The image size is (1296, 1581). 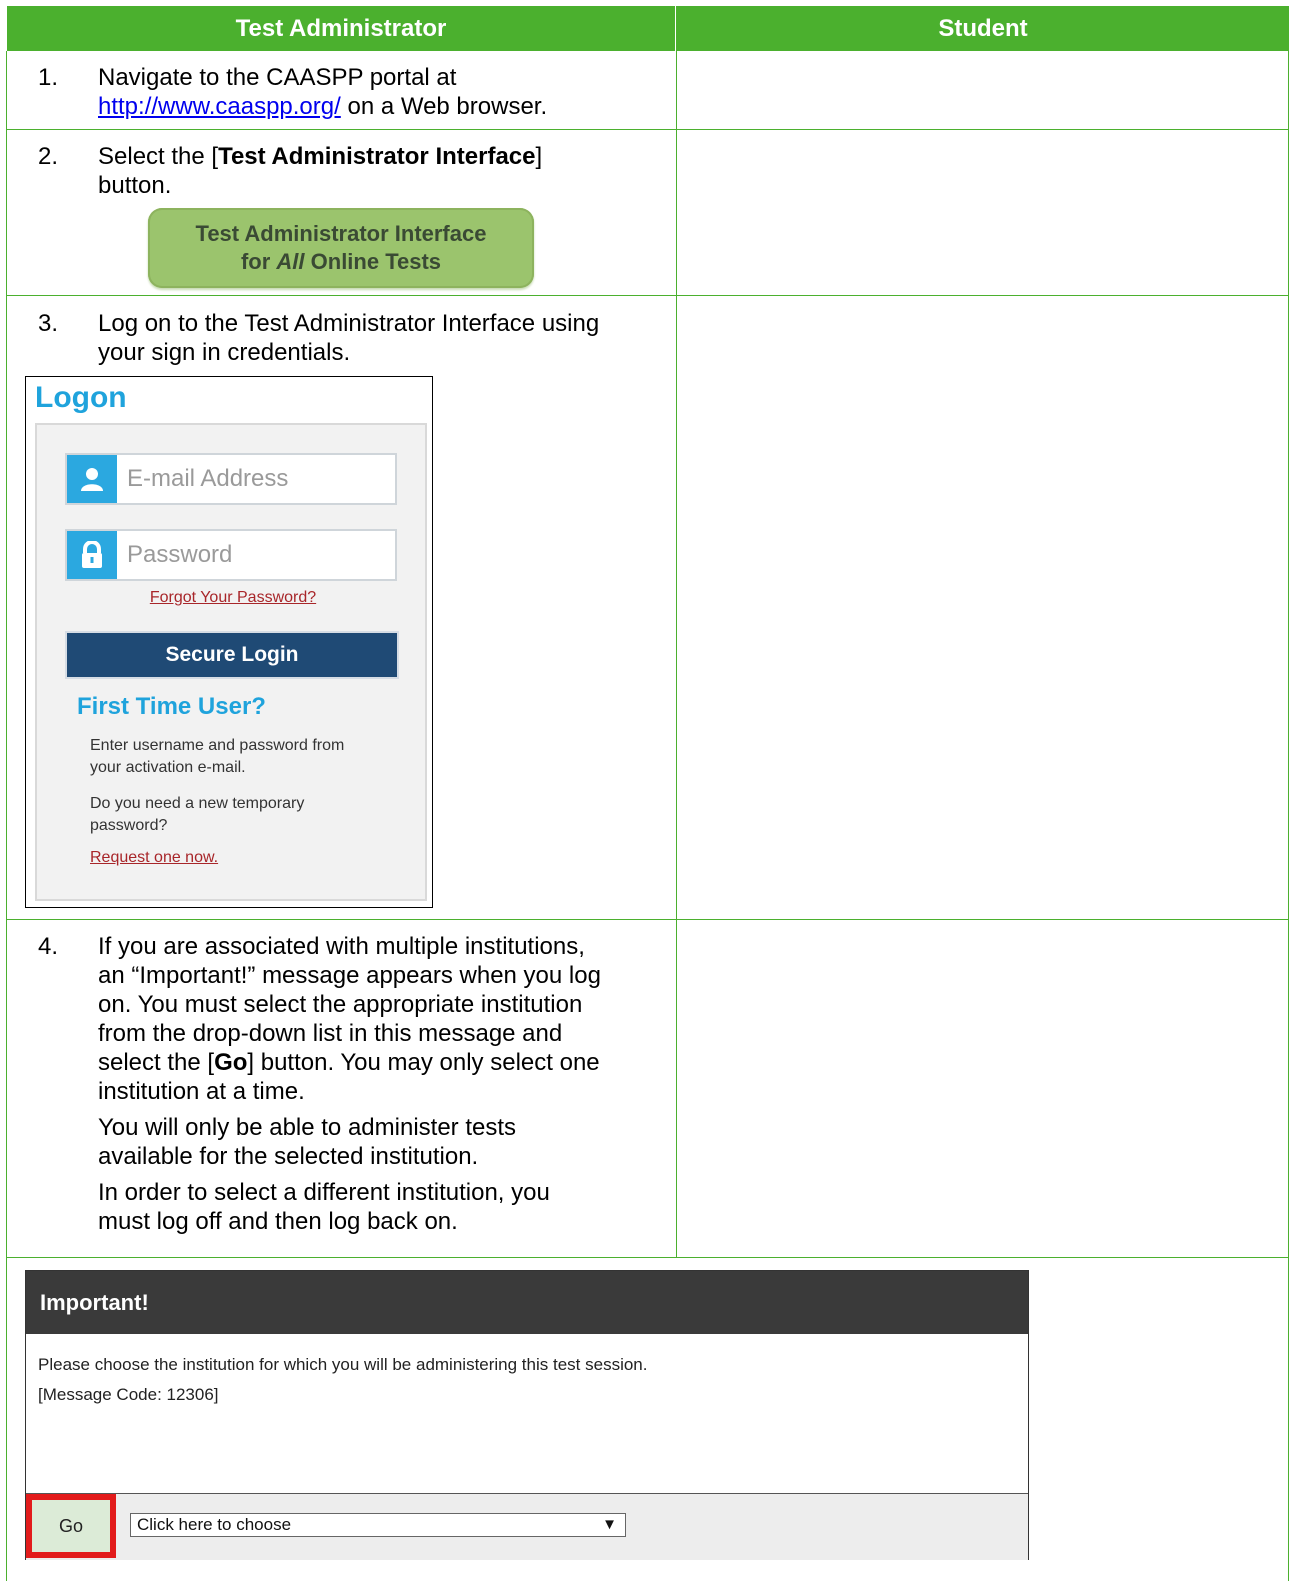 I want to click on email-field, so click(x=257, y=479).